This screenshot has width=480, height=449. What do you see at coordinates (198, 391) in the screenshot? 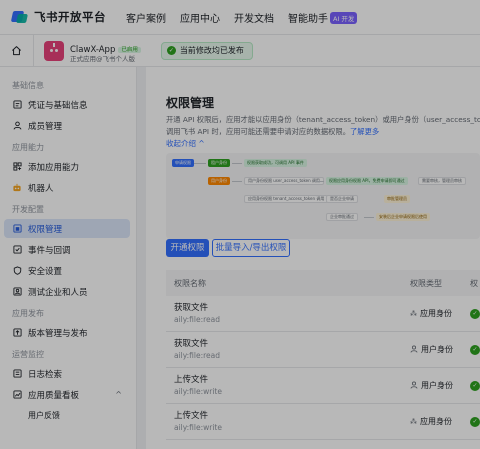
I see `permission-scope: aily:file:write` at bounding box center [198, 391].